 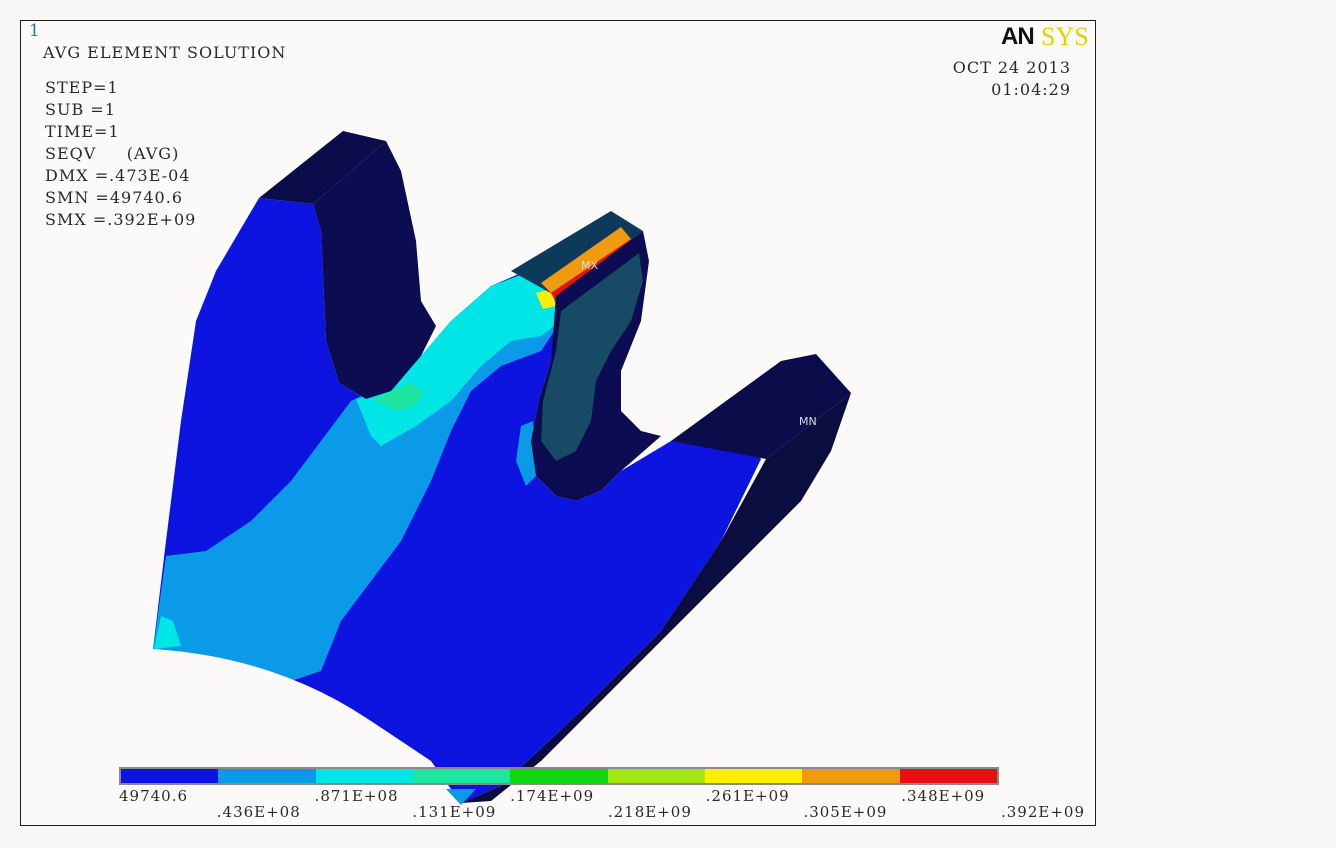 What do you see at coordinates (356, 796) in the screenshot?
I see `legend-label-top-1: .871E+08` at bounding box center [356, 796].